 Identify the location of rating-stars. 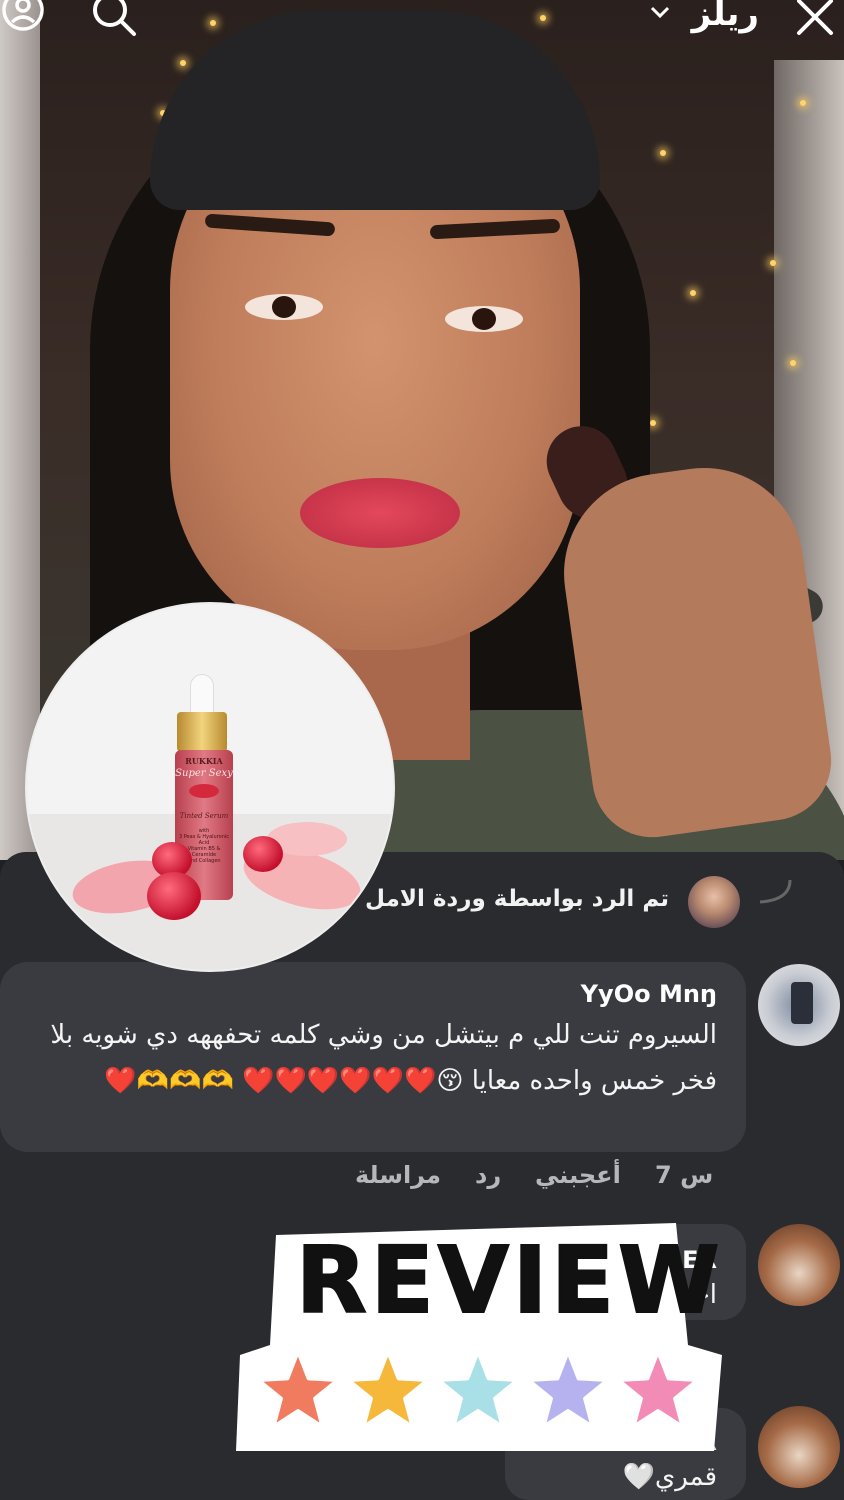
(478, 1389).